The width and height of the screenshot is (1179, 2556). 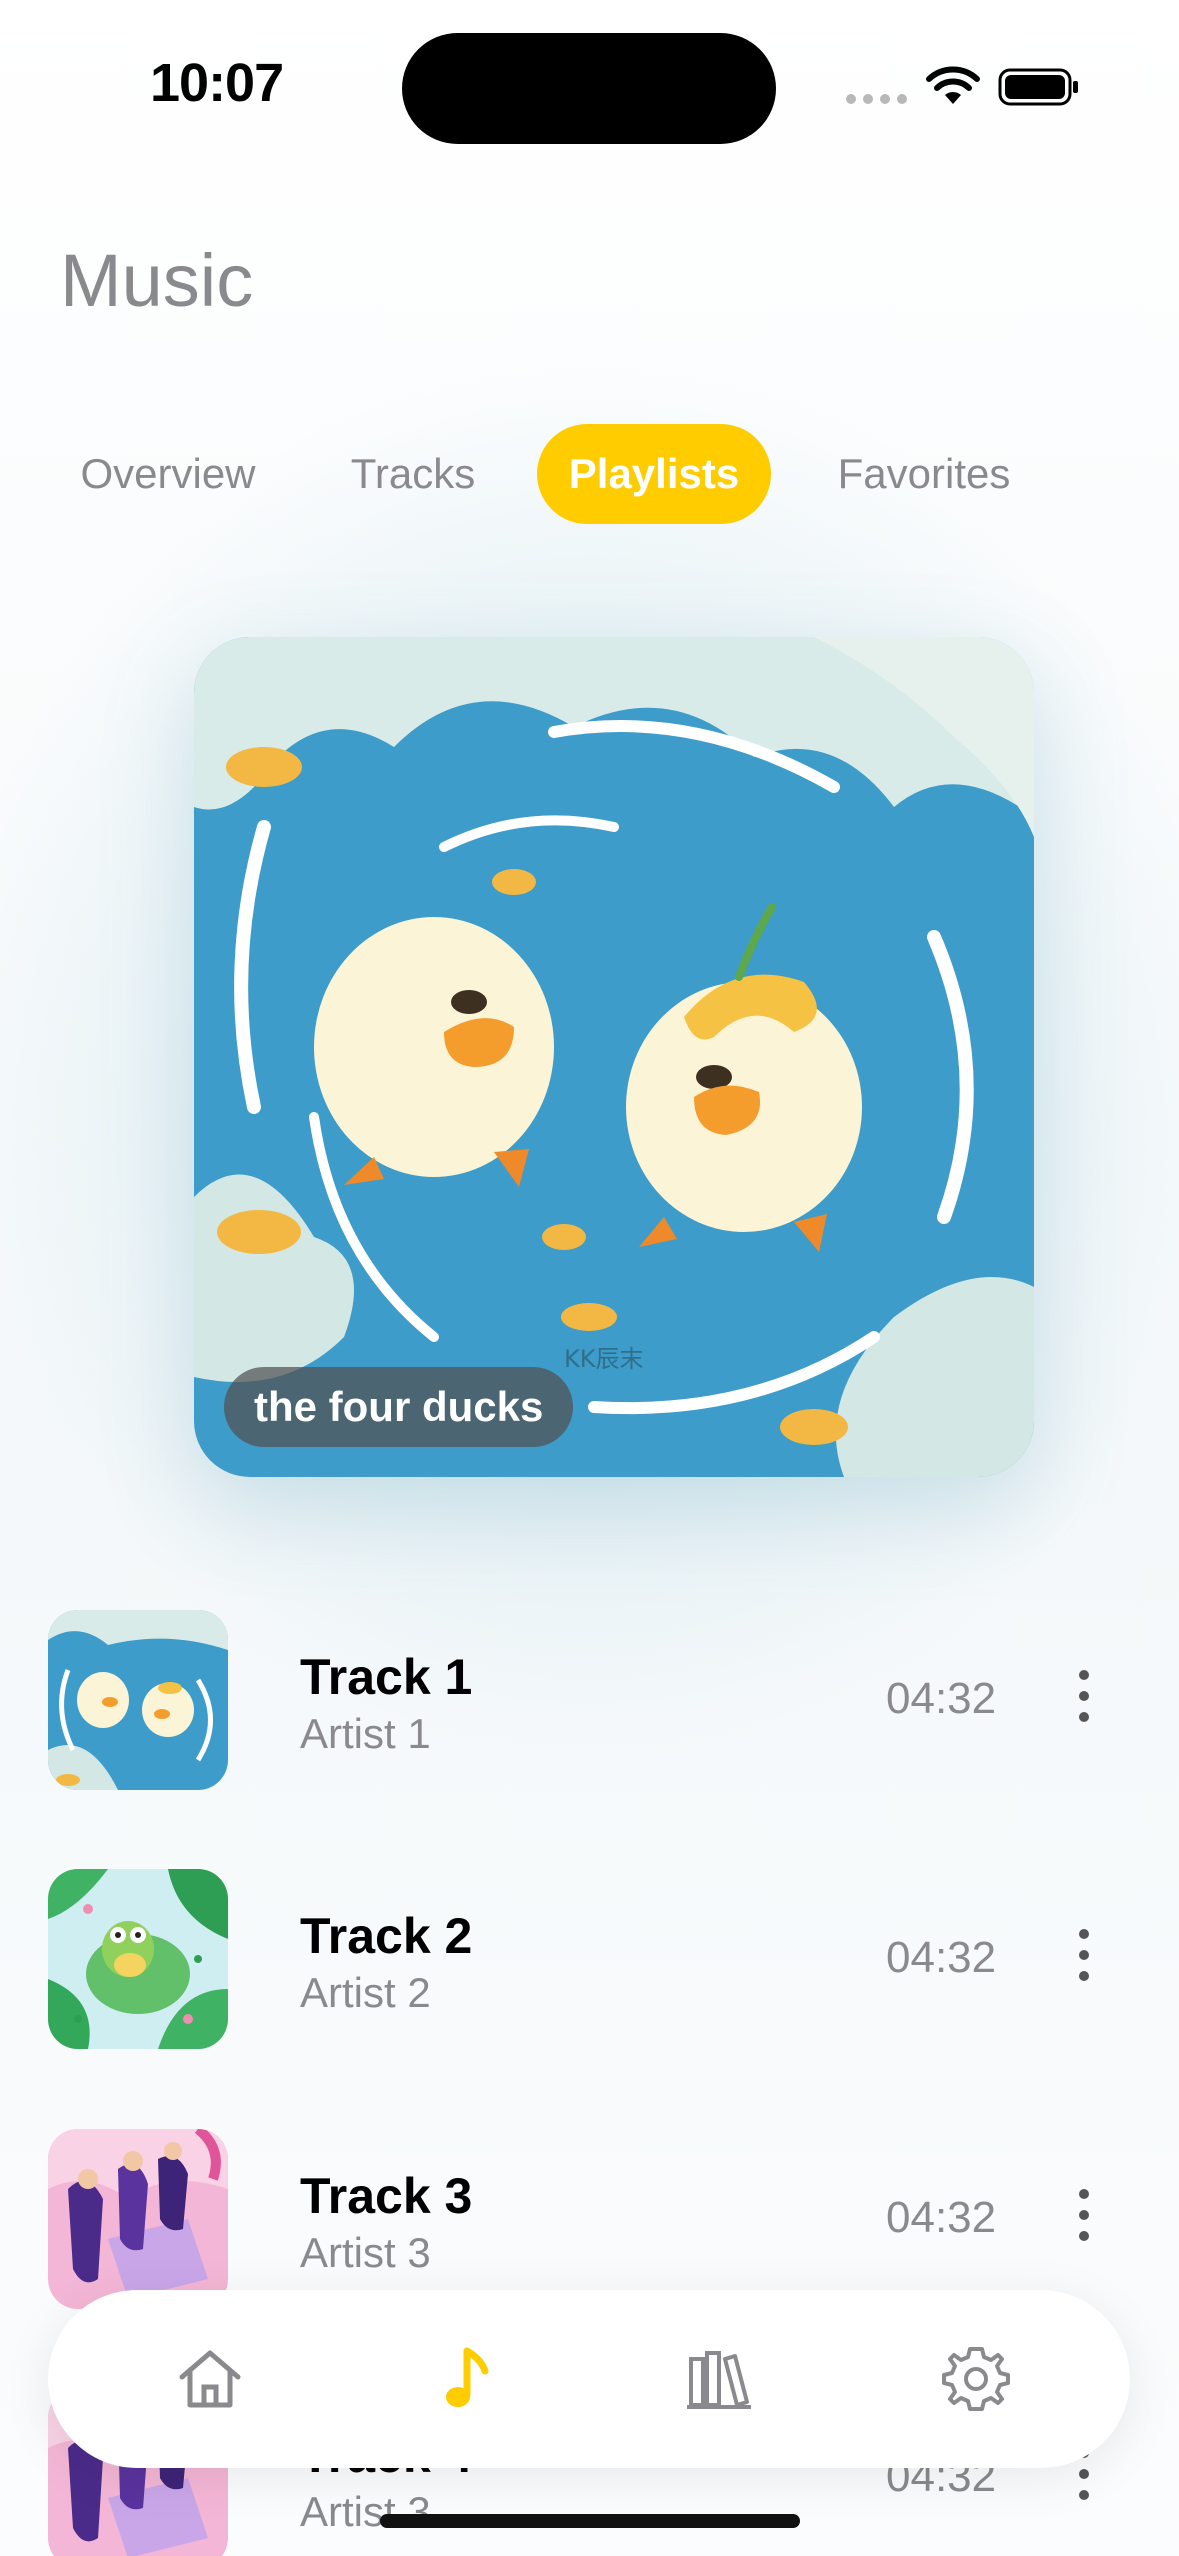 I want to click on tab-overview: Overview, so click(x=168, y=474).